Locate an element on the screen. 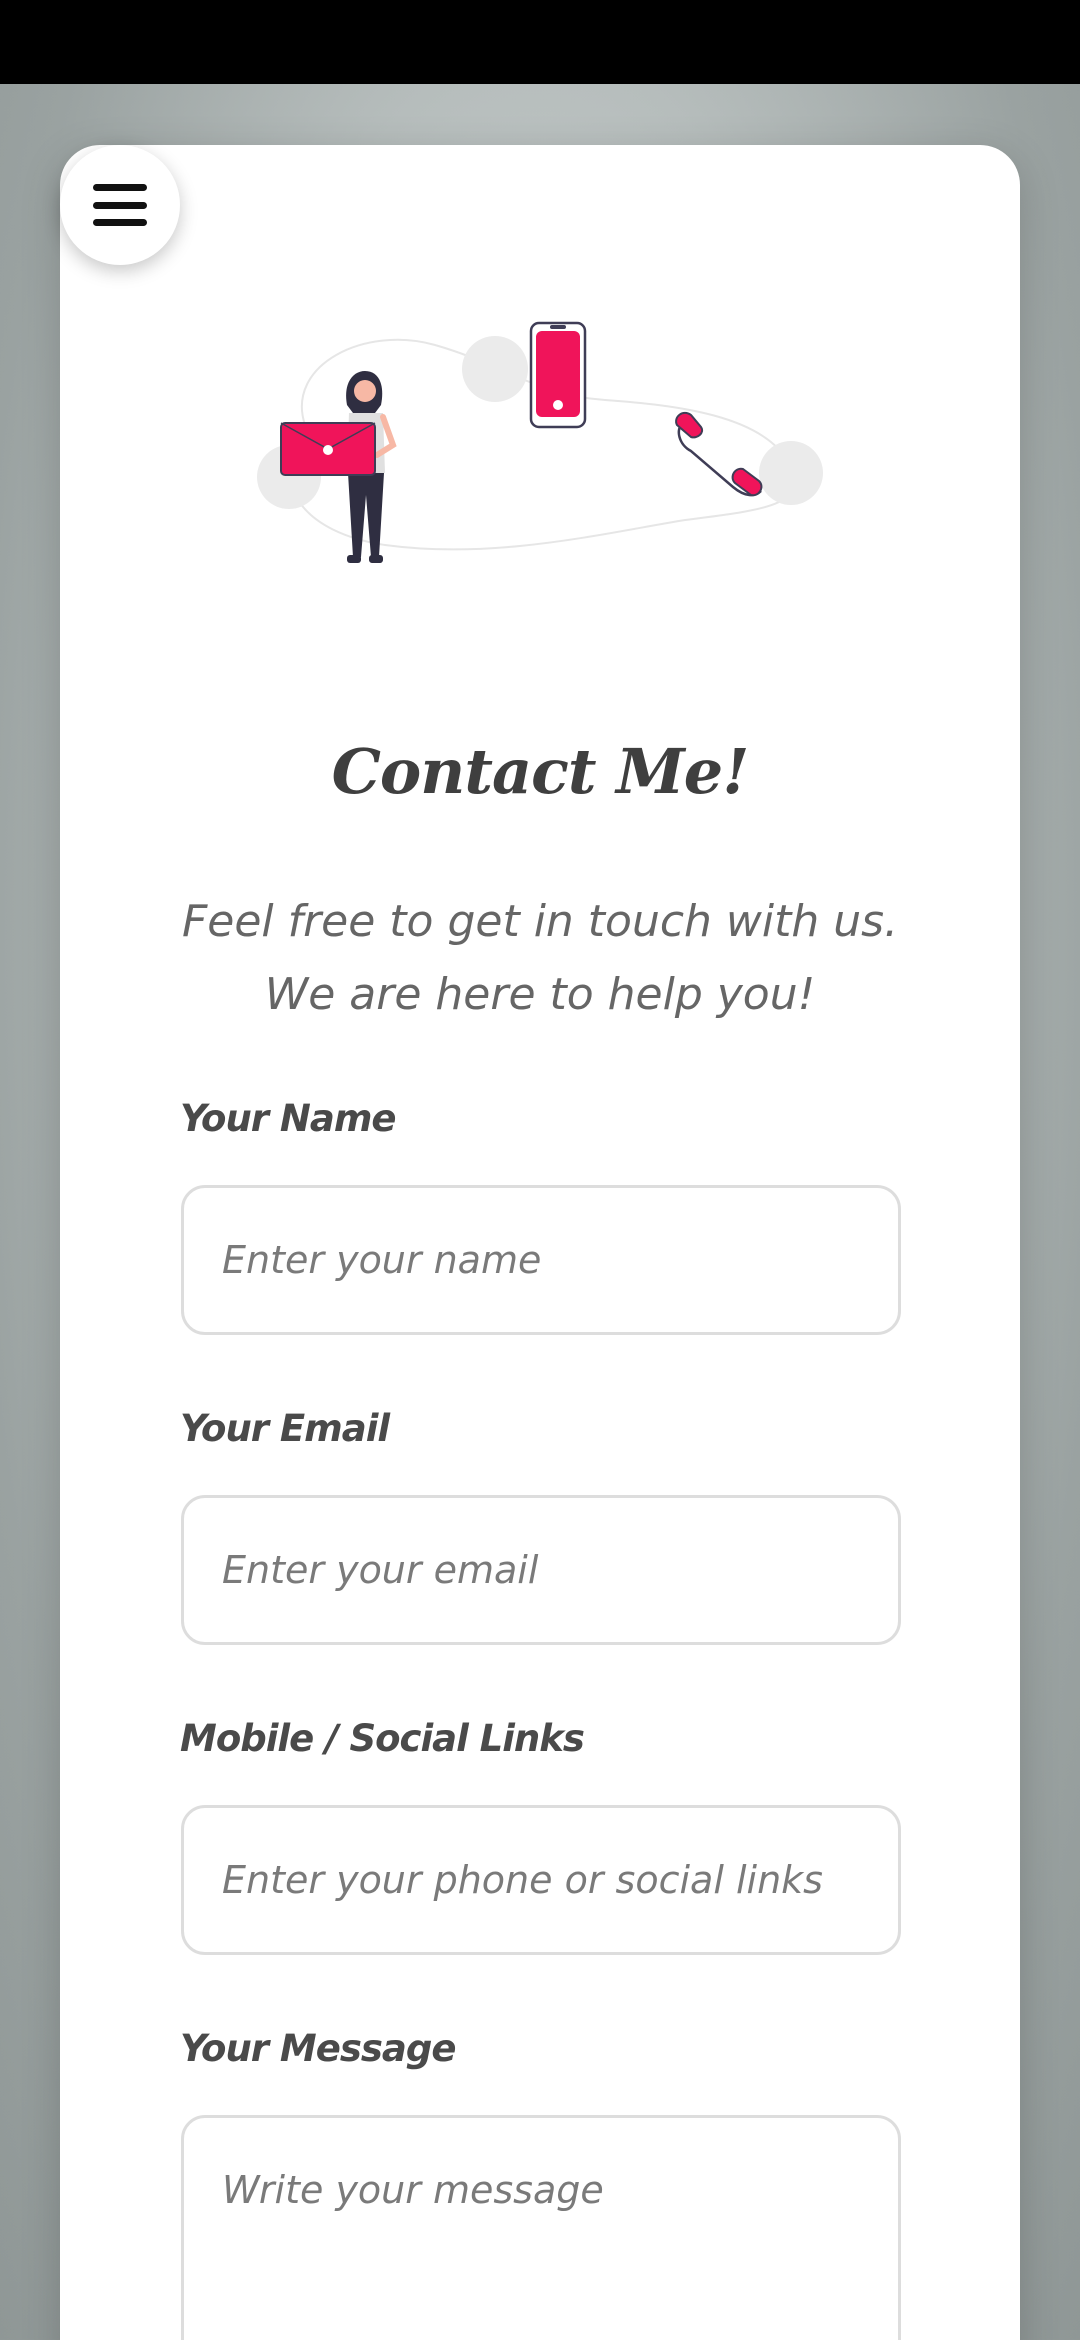  links-input is located at coordinates (541, 1880).